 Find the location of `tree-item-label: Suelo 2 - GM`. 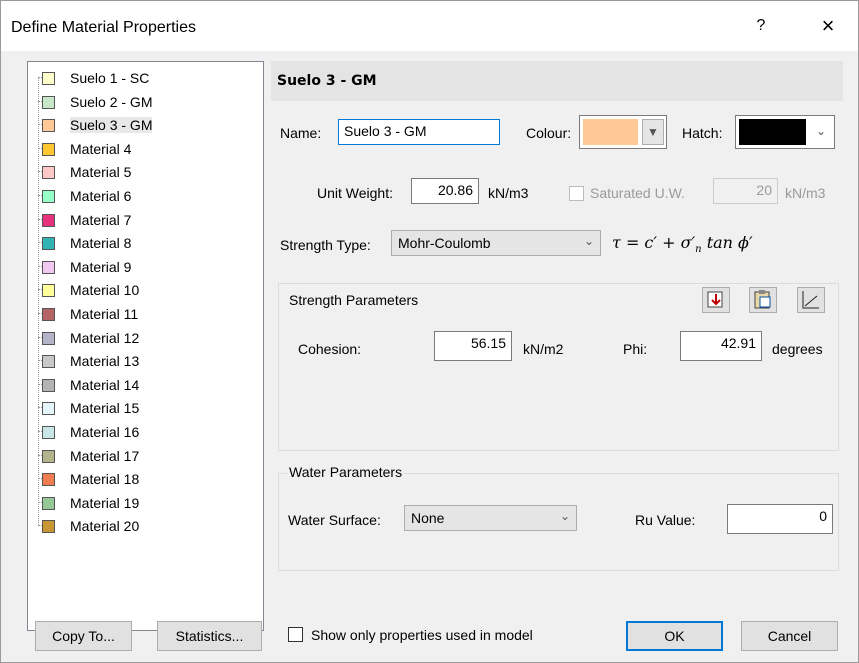

tree-item-label: Suelo 2 - GM is located at coordinates (111, 101).